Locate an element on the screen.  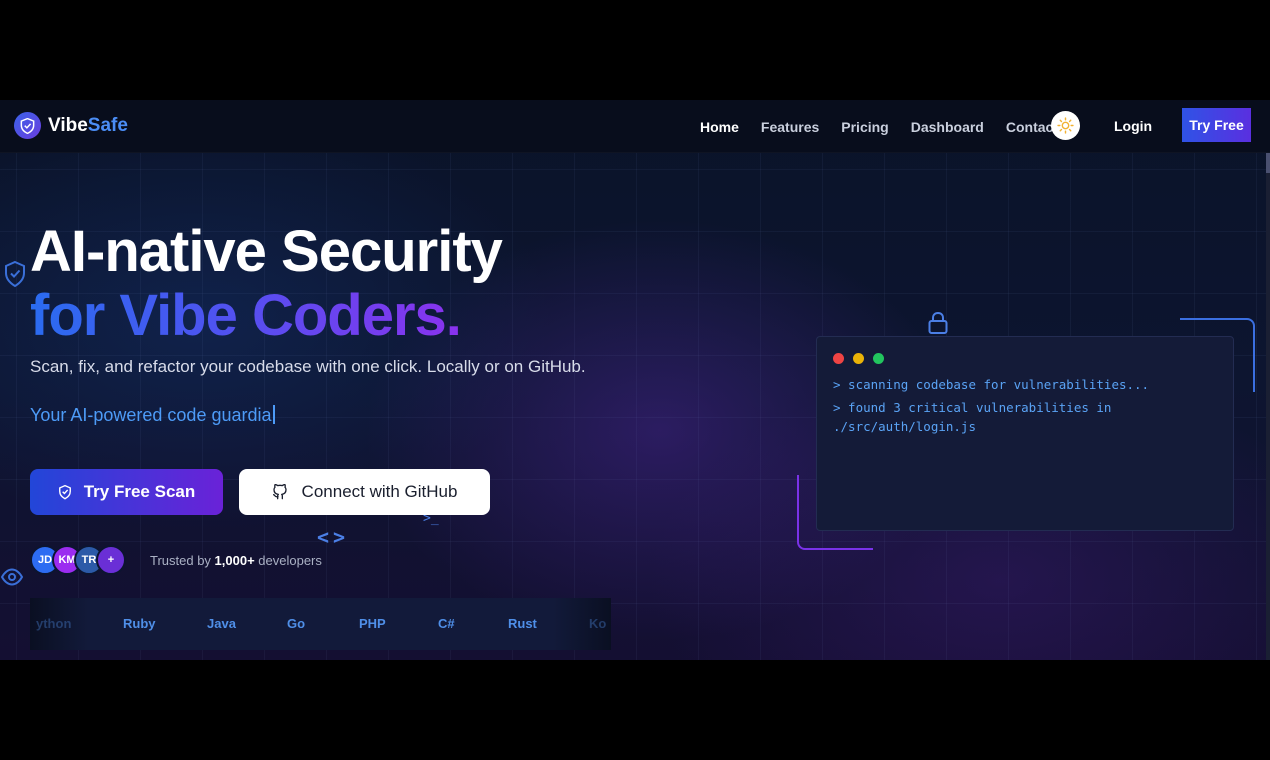
nav-link-dashboard: Dashboard is located at coordinates (947, 127).